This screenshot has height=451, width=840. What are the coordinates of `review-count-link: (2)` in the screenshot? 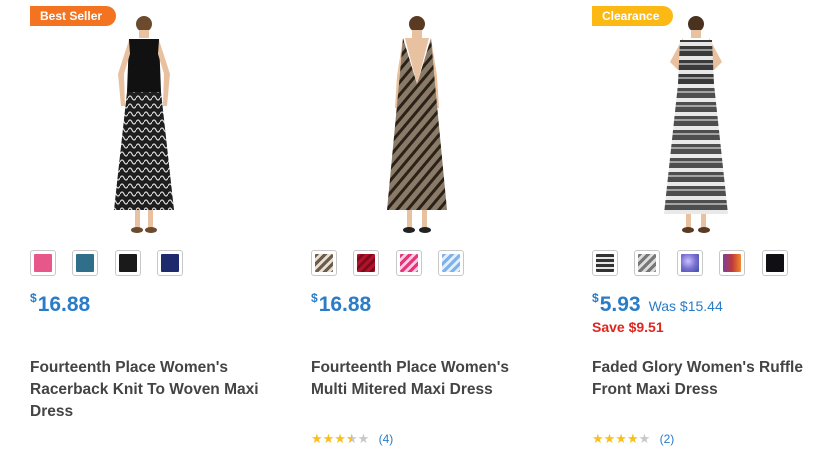 It's located at (667, 439).